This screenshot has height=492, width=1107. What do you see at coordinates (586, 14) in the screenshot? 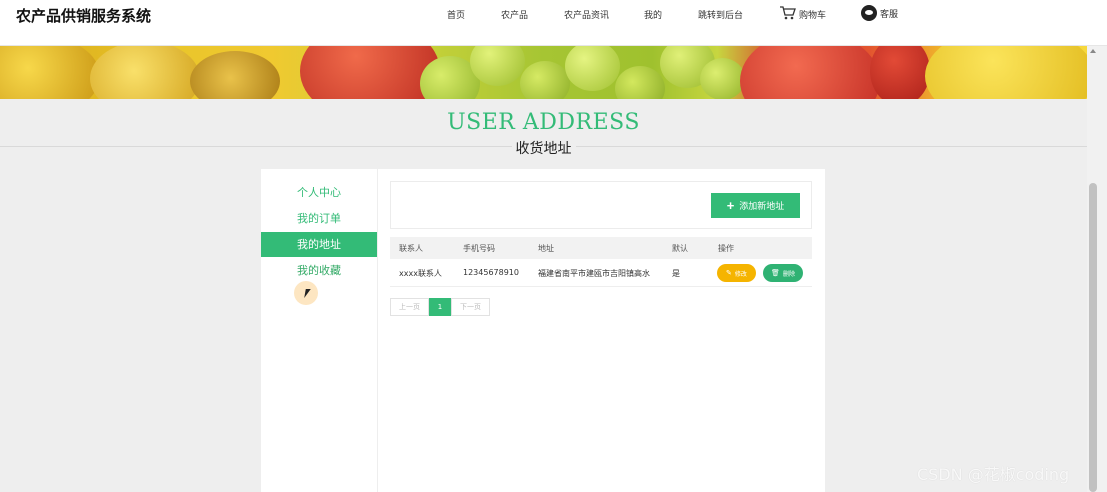
I see `nav-news: 农产品资讯` at bounding box center [586, 14].